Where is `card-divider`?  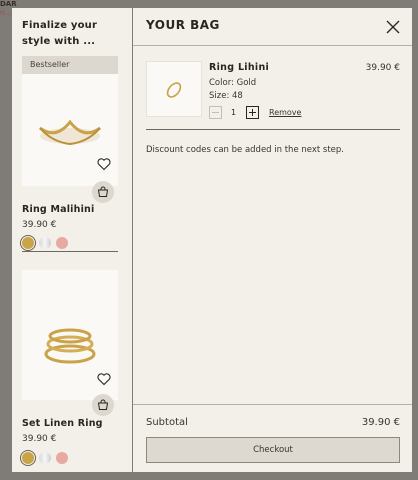 card-divider is located at coordinates (70, 251).